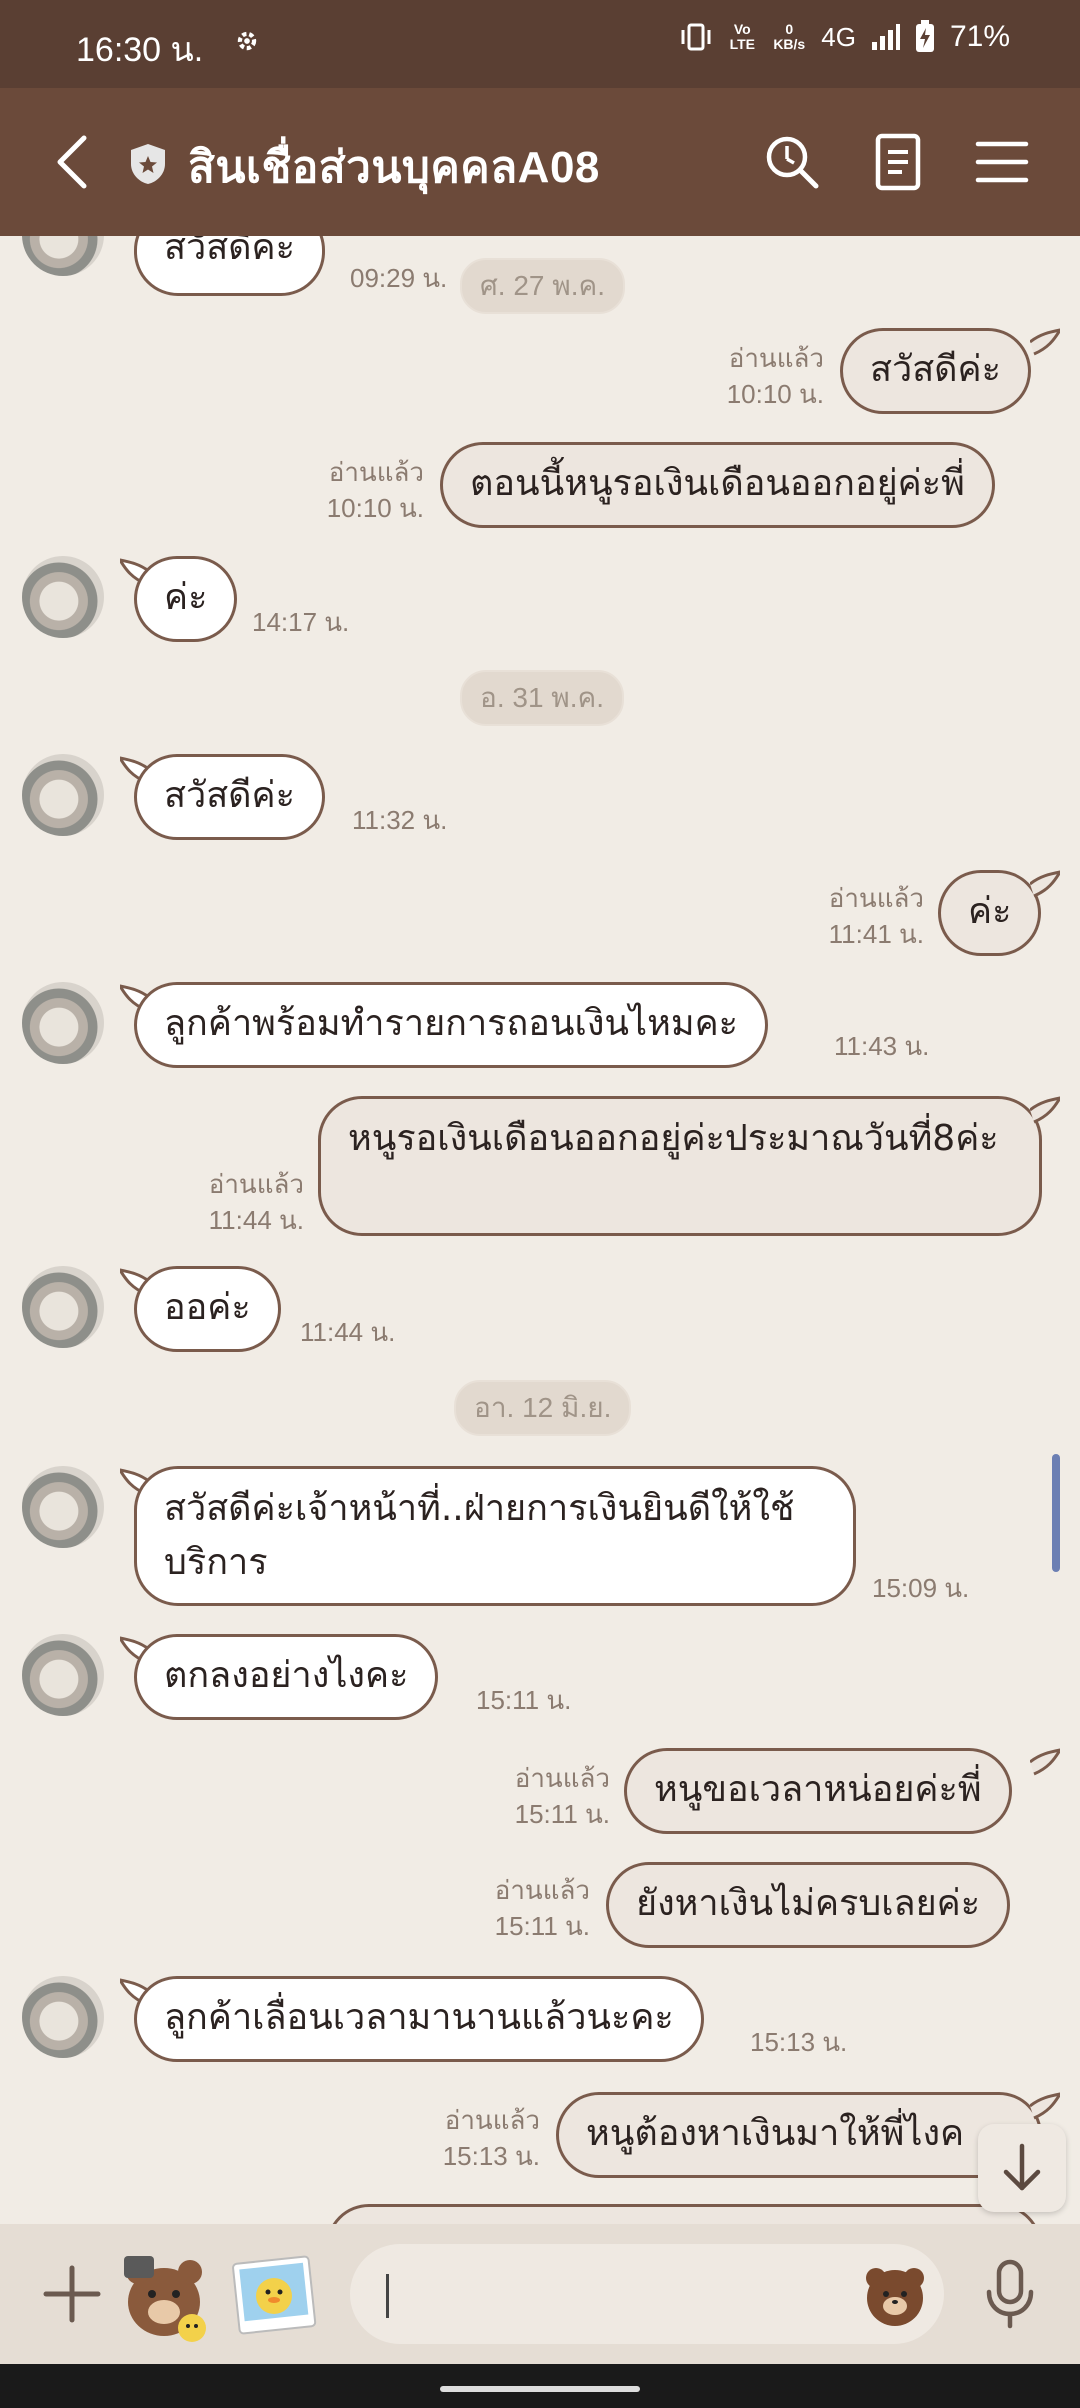  What do you see at coordinates (140, 50) in the screenshot?
I see `status-time: 16:30 น.` at bounding box center [140, 50].